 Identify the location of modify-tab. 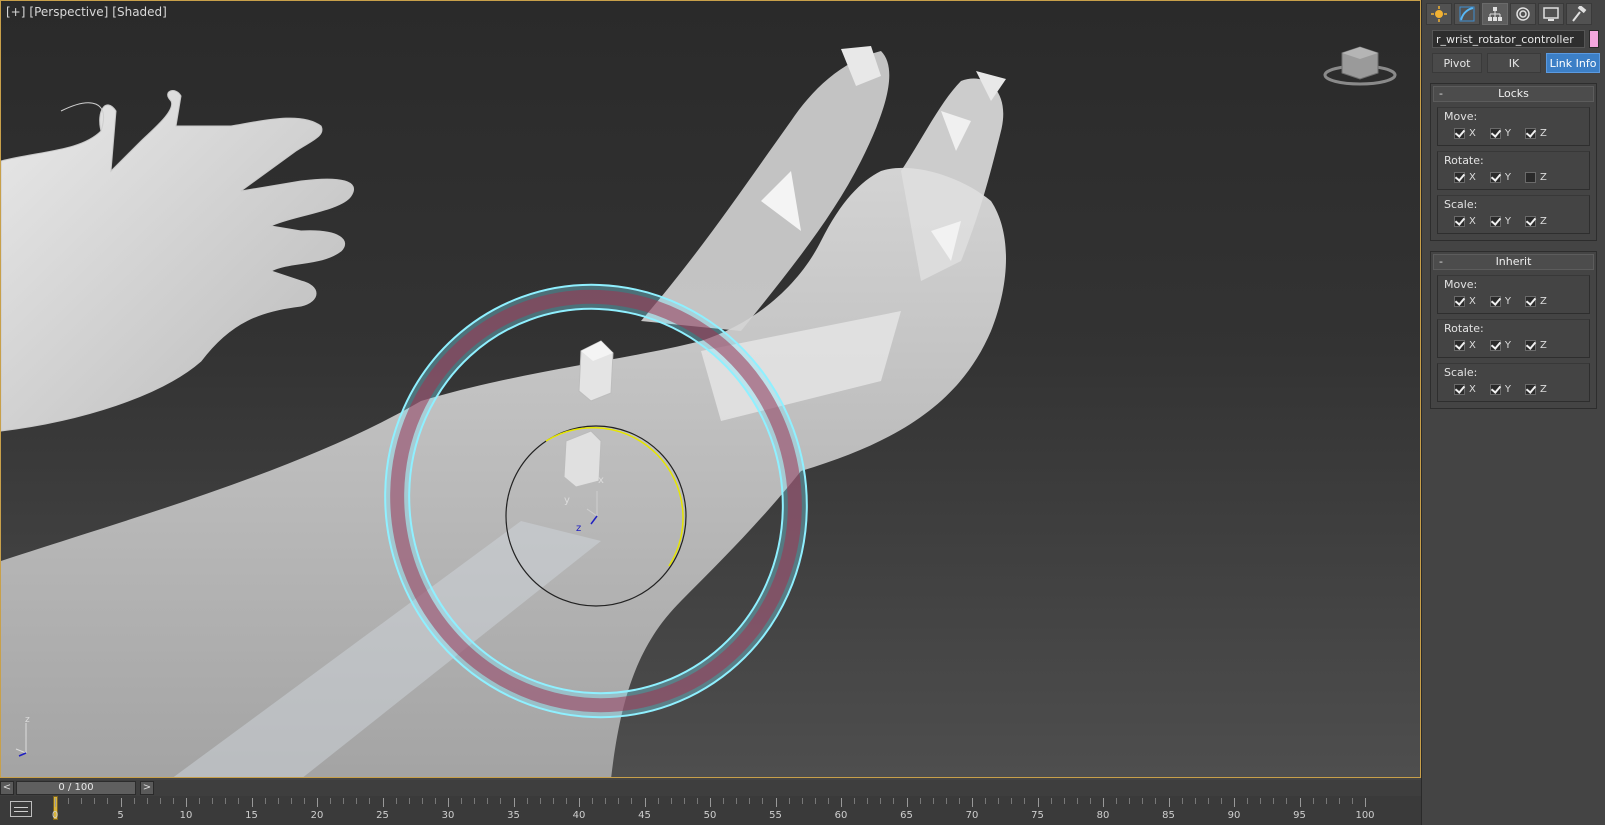
(1467, 14).